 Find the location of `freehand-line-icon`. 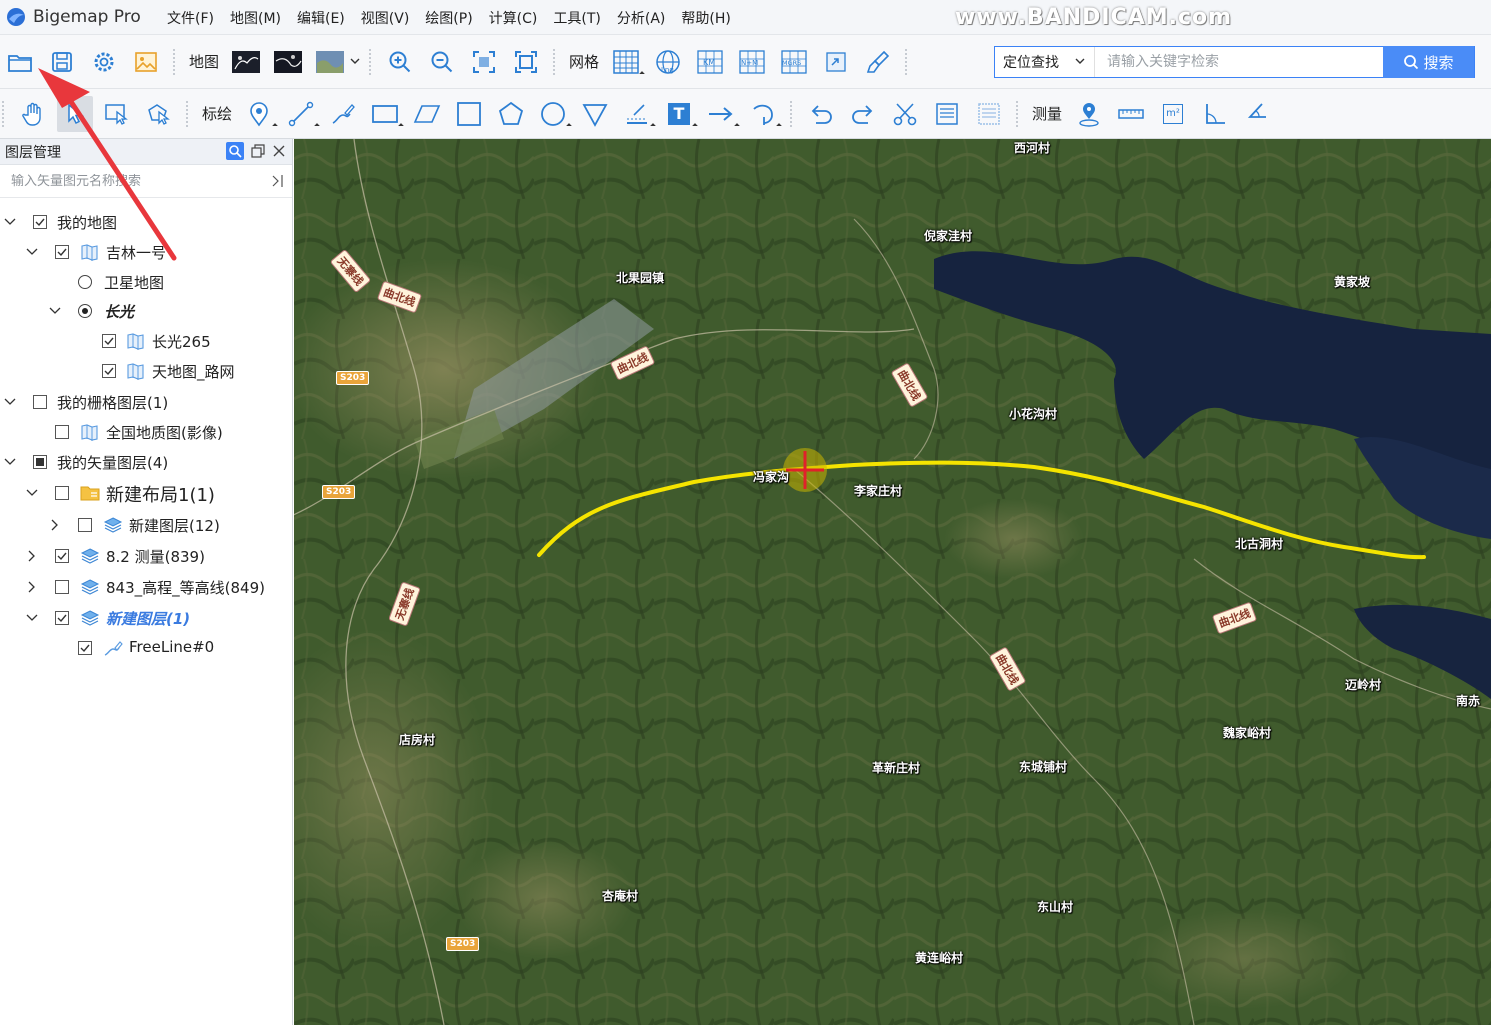

freehand-line-icon is located at coordinates (343, 114).